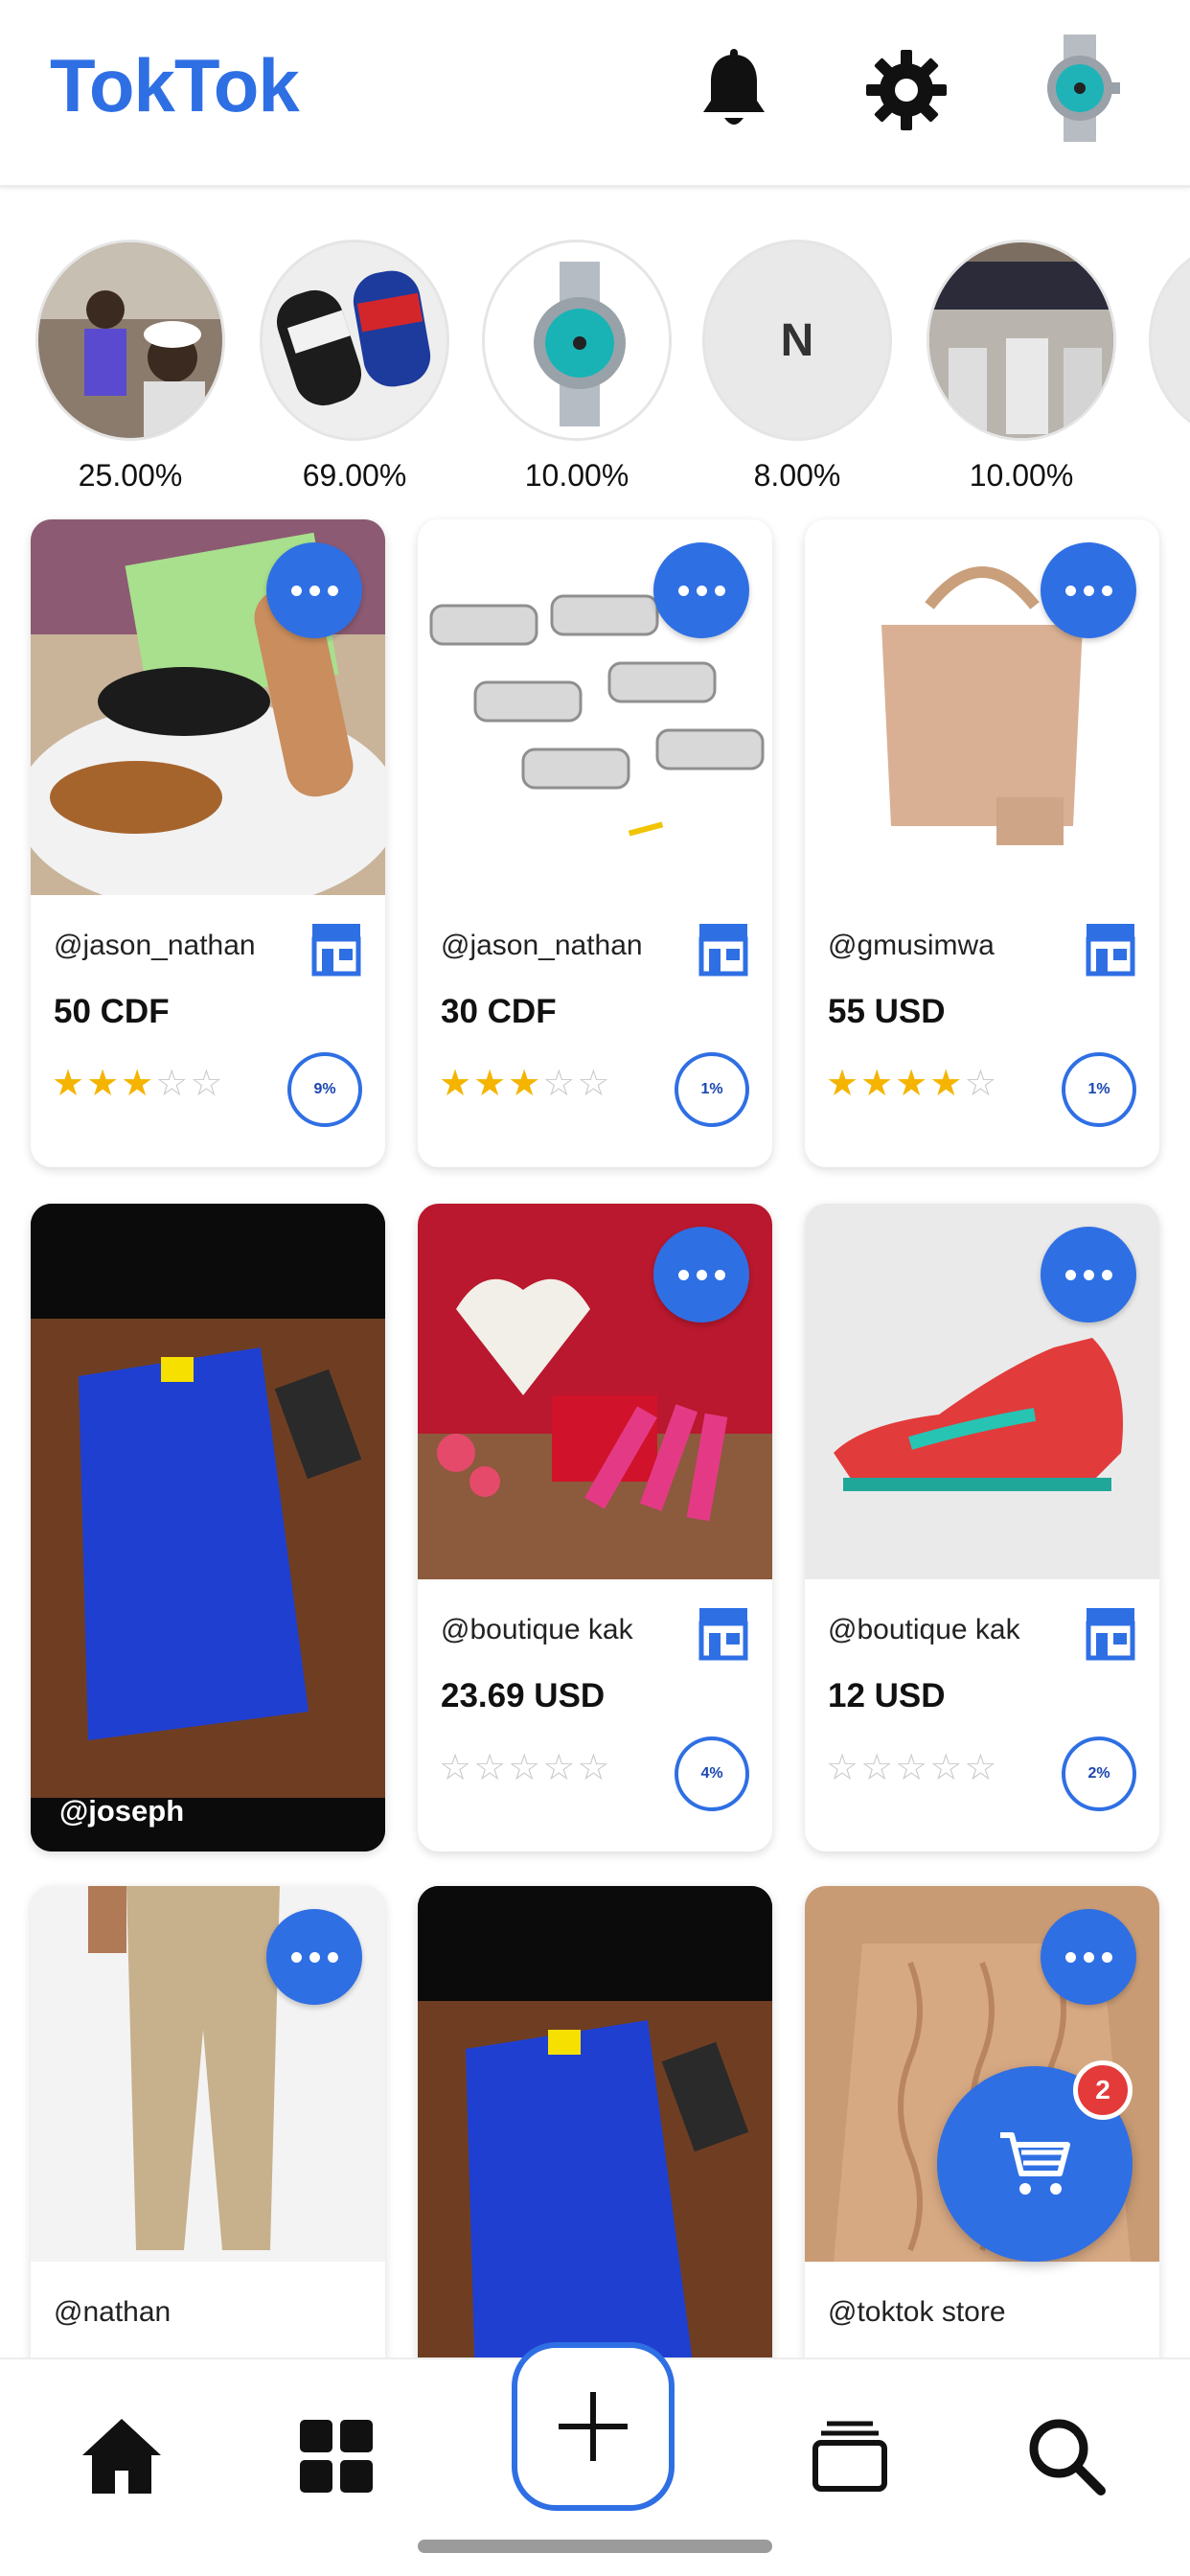 Image resolution: width=1190 pixels, height=2576 pixels. I want to click on nav-search-button, so click(1067, 2456).